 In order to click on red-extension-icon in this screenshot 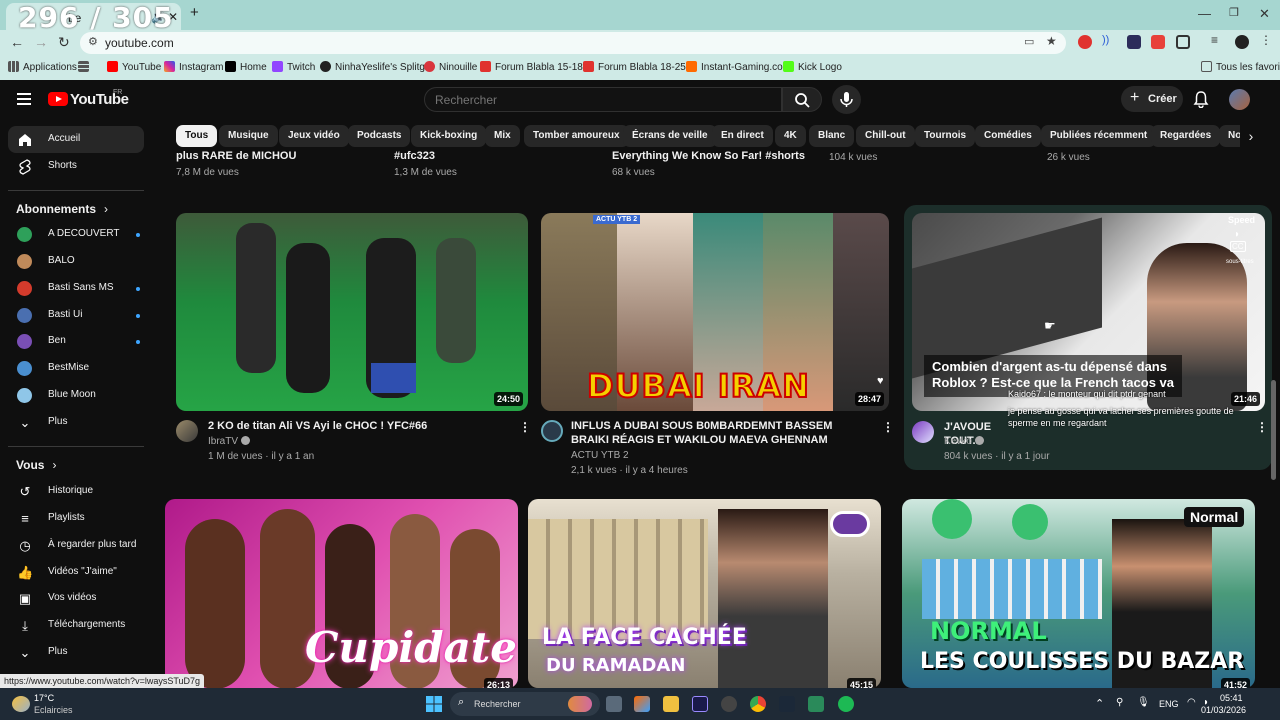, I will do `click(1158, 42)`.